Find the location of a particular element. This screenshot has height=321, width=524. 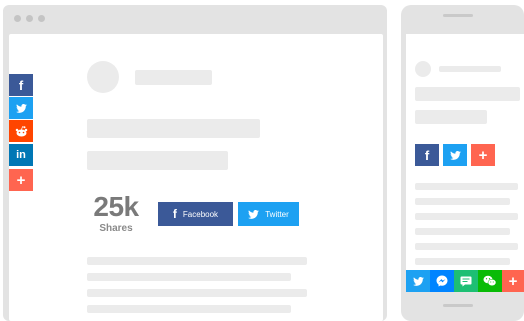

reddit-icon is located at coordinates (21, 131).